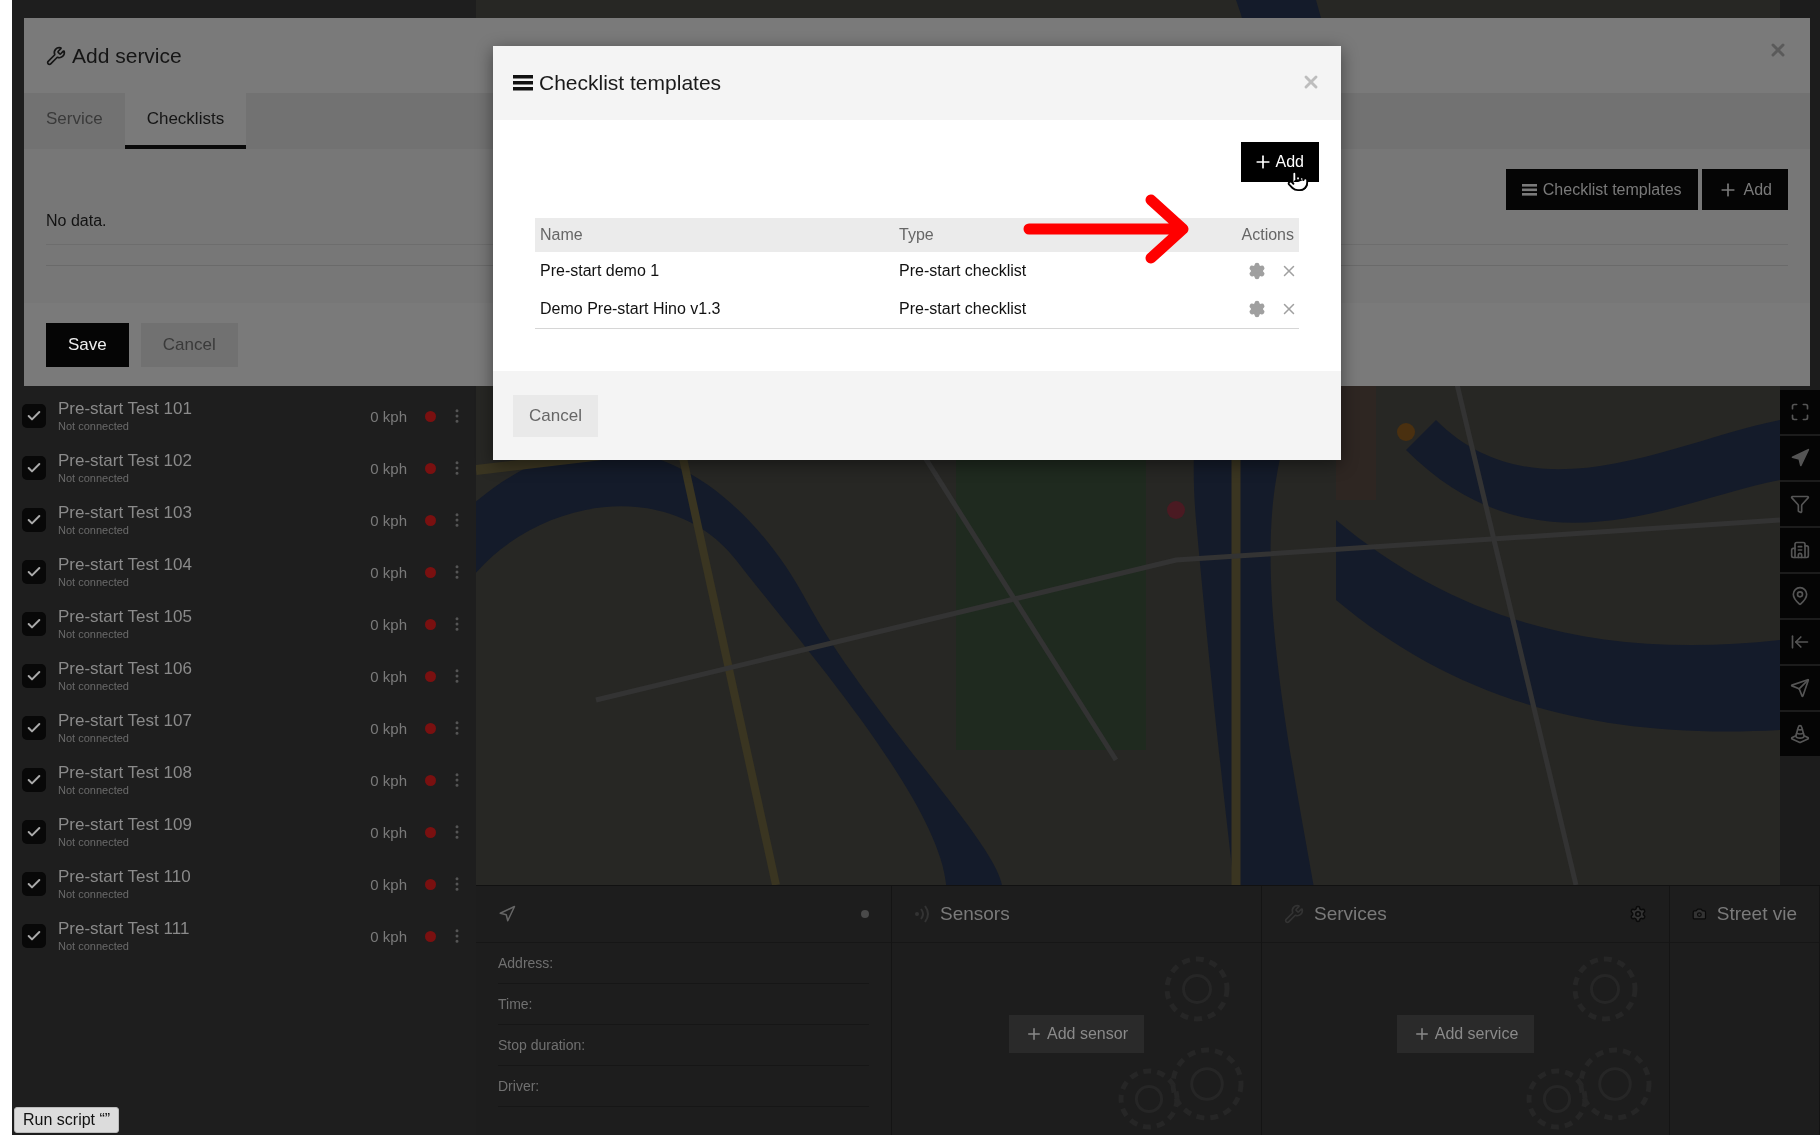  I want to click on modal-title: Checklist templates, so click(630, 83).